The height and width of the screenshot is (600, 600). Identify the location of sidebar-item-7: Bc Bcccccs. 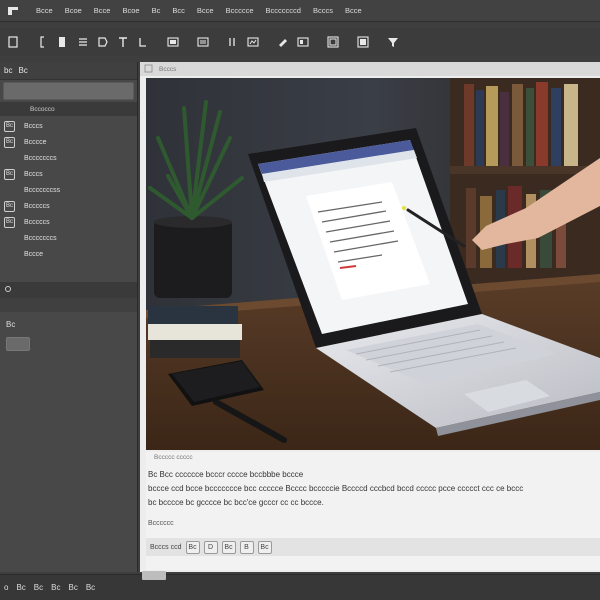
(68, 222).